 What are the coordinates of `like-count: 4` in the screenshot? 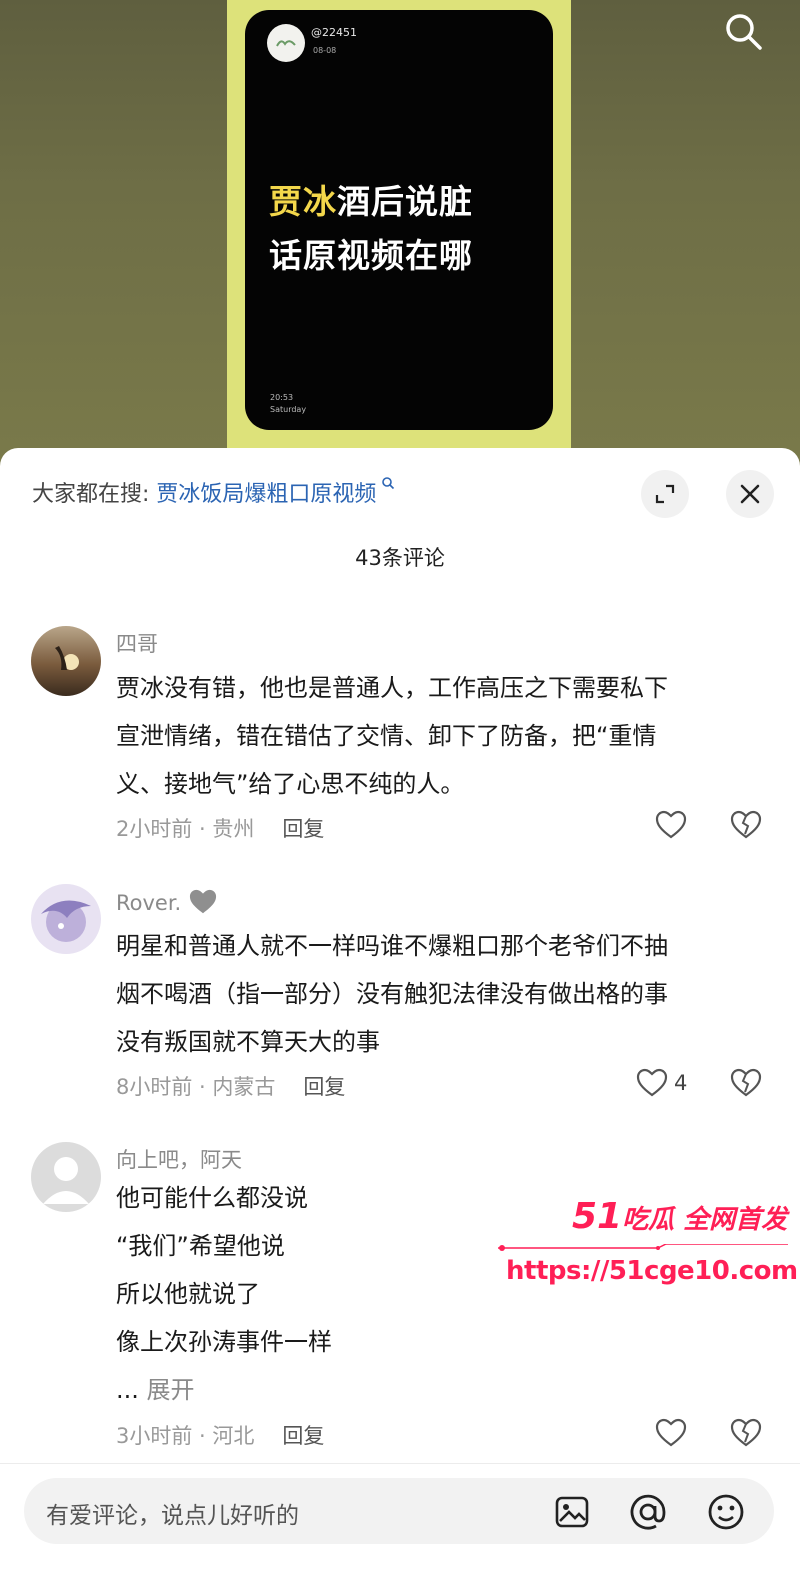 It's located at (681, 1083).